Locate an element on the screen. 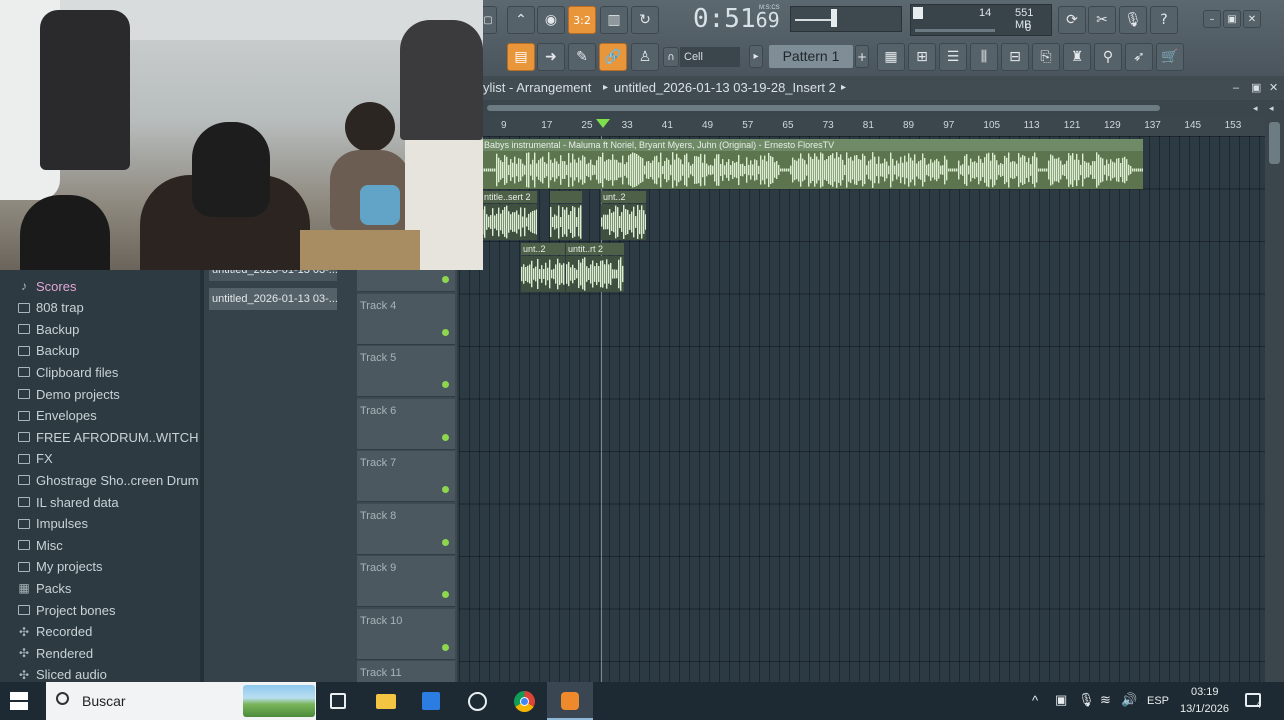 The image size is (1284, 720). picker-divider is located at coordinates (347, 476).